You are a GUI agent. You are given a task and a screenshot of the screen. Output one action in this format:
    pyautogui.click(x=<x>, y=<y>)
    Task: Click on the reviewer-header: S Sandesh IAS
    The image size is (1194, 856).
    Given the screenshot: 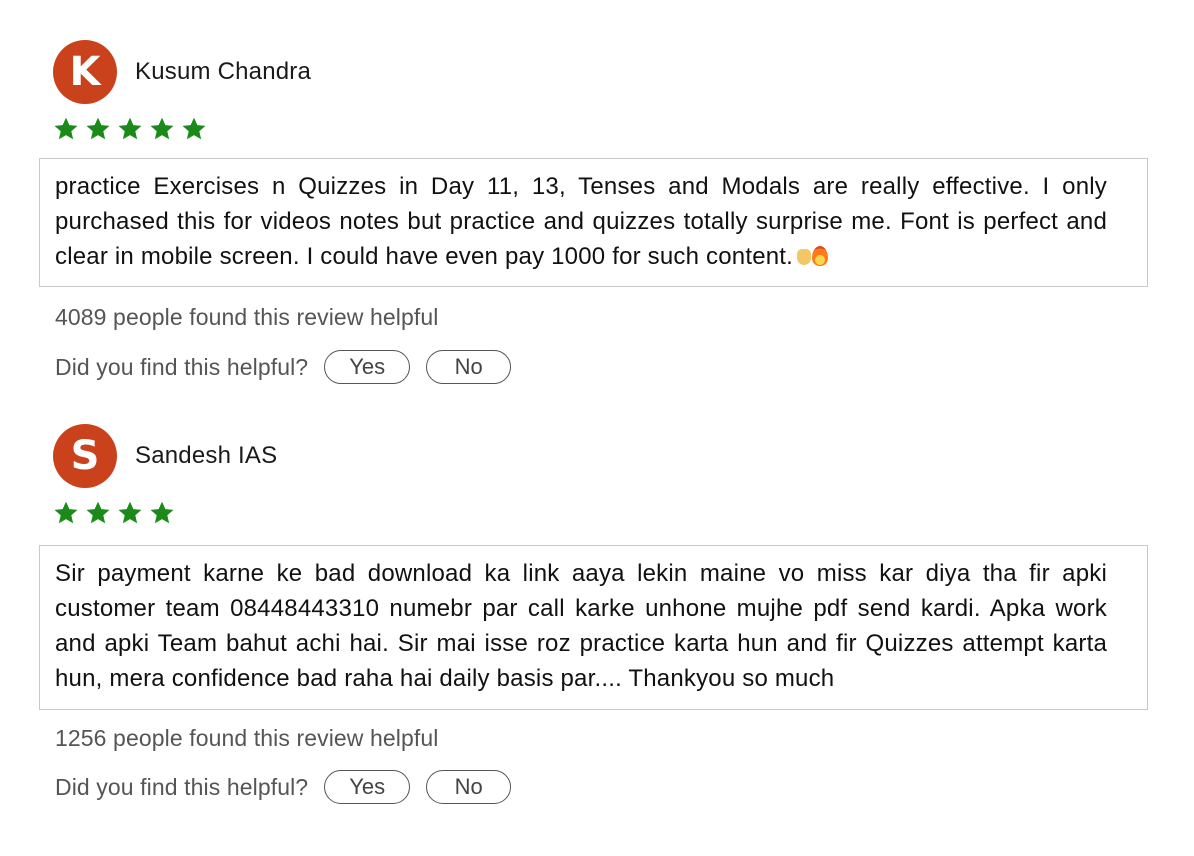 What is the action you would take?
    pyautogui.click(x=165, y=456)
    